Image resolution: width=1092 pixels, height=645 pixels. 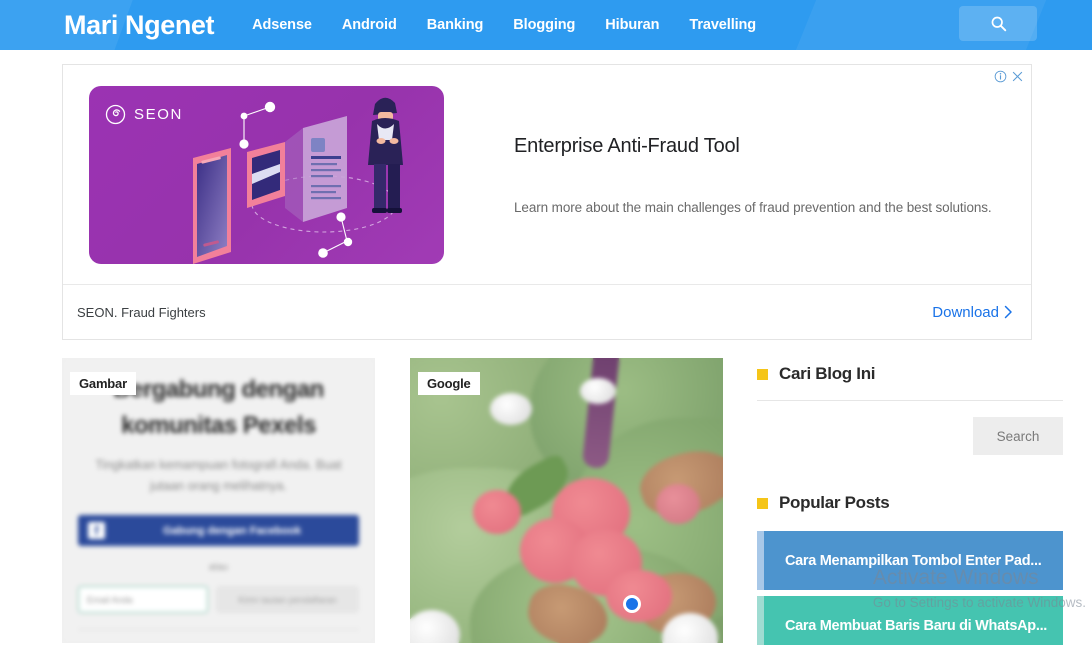 What do you see at coordinates (1009, 76) in the screenshot?
I see `ad-controls` at bounding box center [1009, 76].